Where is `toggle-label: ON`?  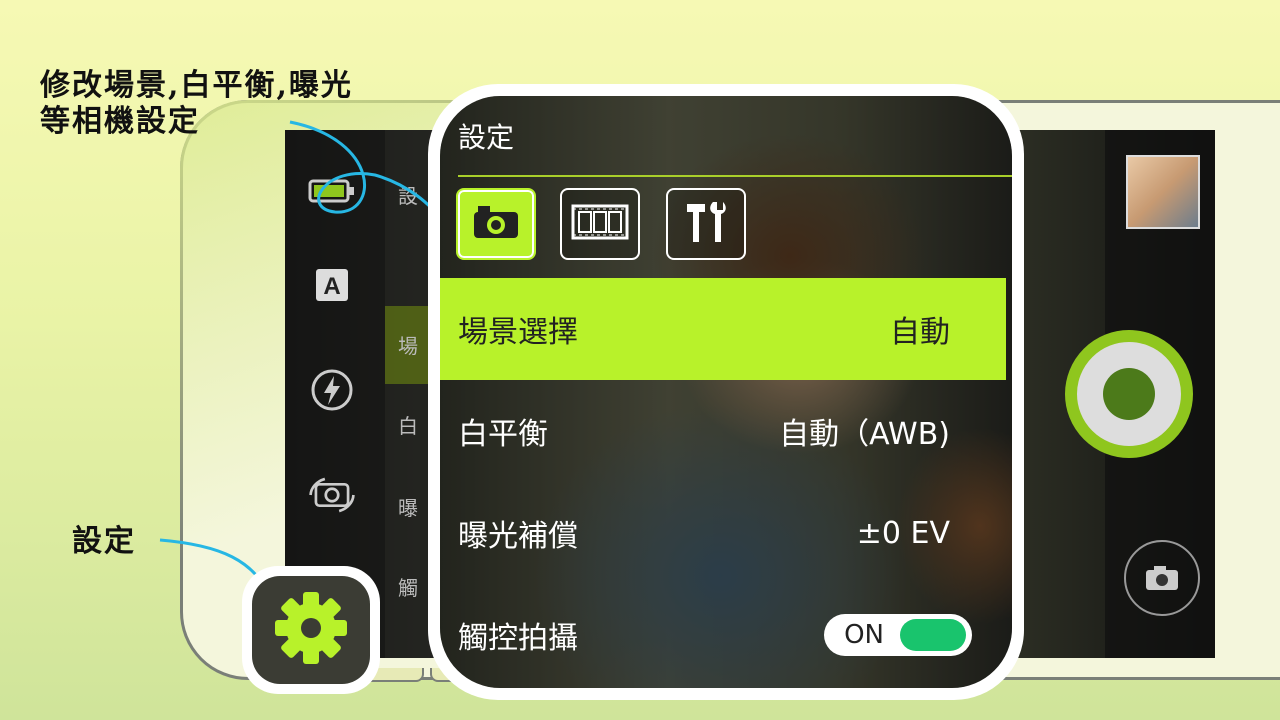 toggle-label: ON is located at coordinates (864, 635).